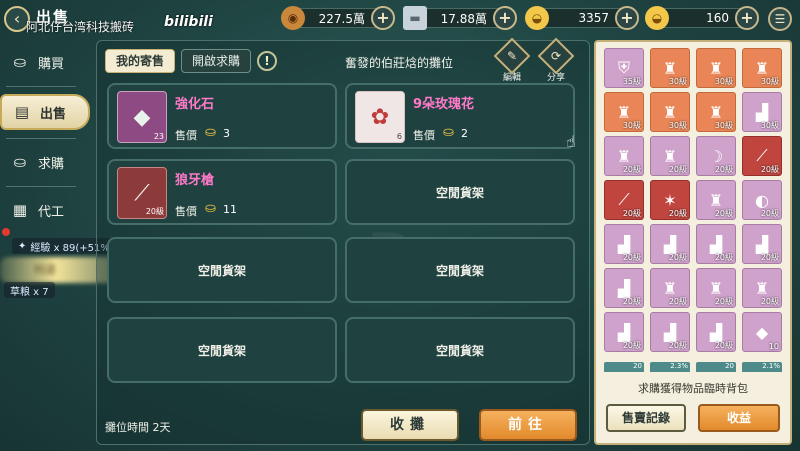 The height and width of the screenshot is (451, 800). Describe the element at coordinates (410, 425) in the screenshot. I see `close-stall-button: 收攤` at that location.